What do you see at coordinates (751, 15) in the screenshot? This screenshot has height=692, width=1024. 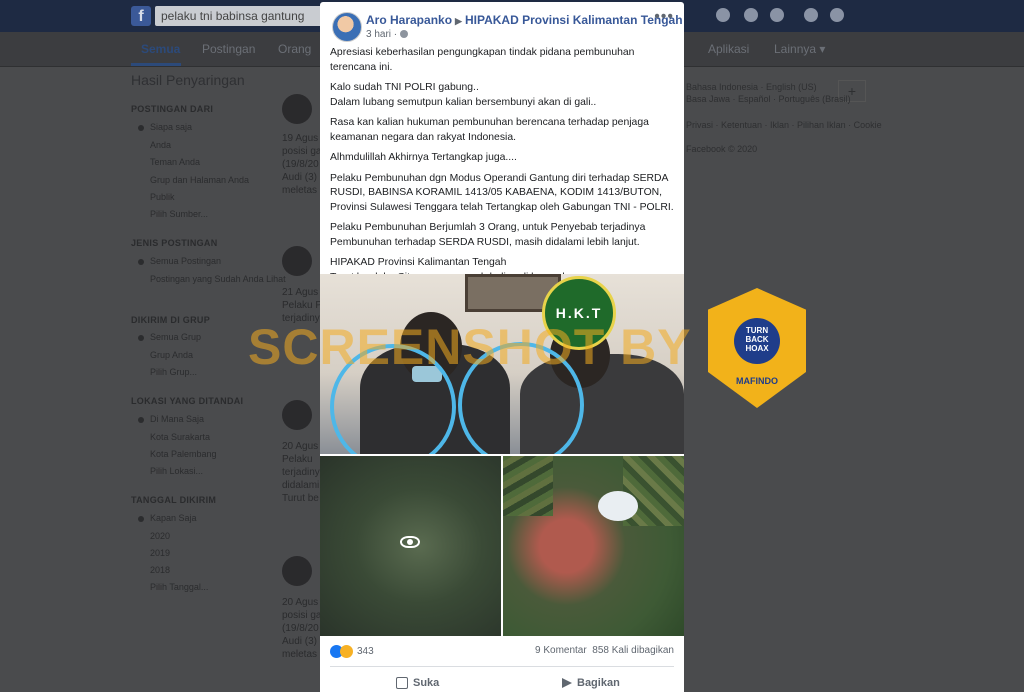 I see `messages-icon` at bounding box center [751, 15].